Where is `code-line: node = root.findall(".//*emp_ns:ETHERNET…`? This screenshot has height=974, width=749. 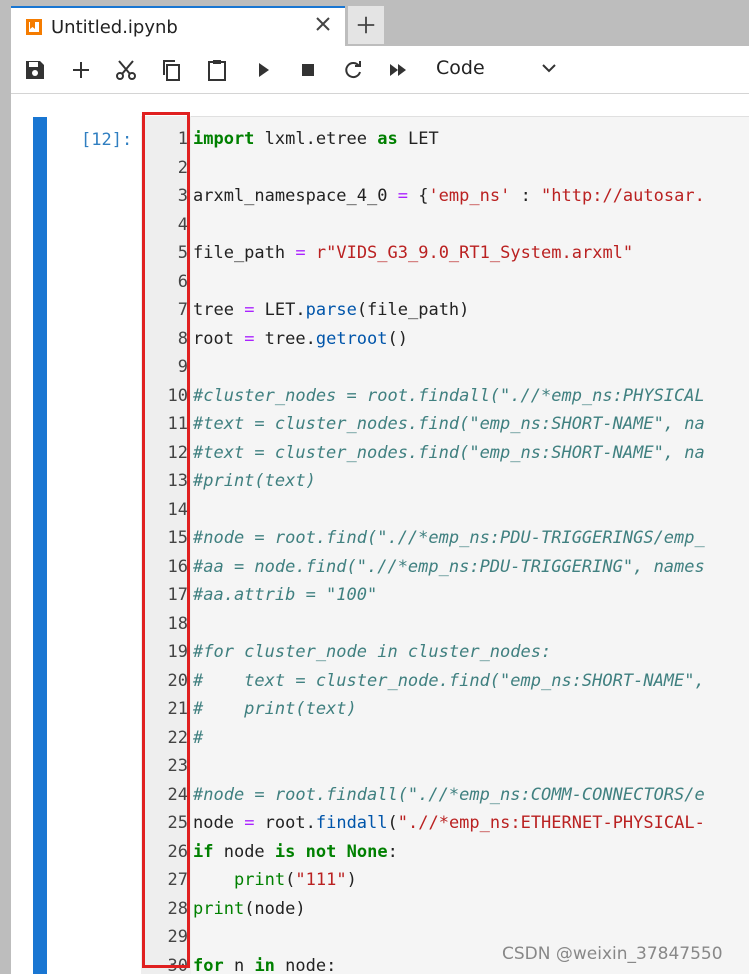 code-line: node = root.findall(".//*emp_ns:ETHERNET… is located at coordinates (449, 823).